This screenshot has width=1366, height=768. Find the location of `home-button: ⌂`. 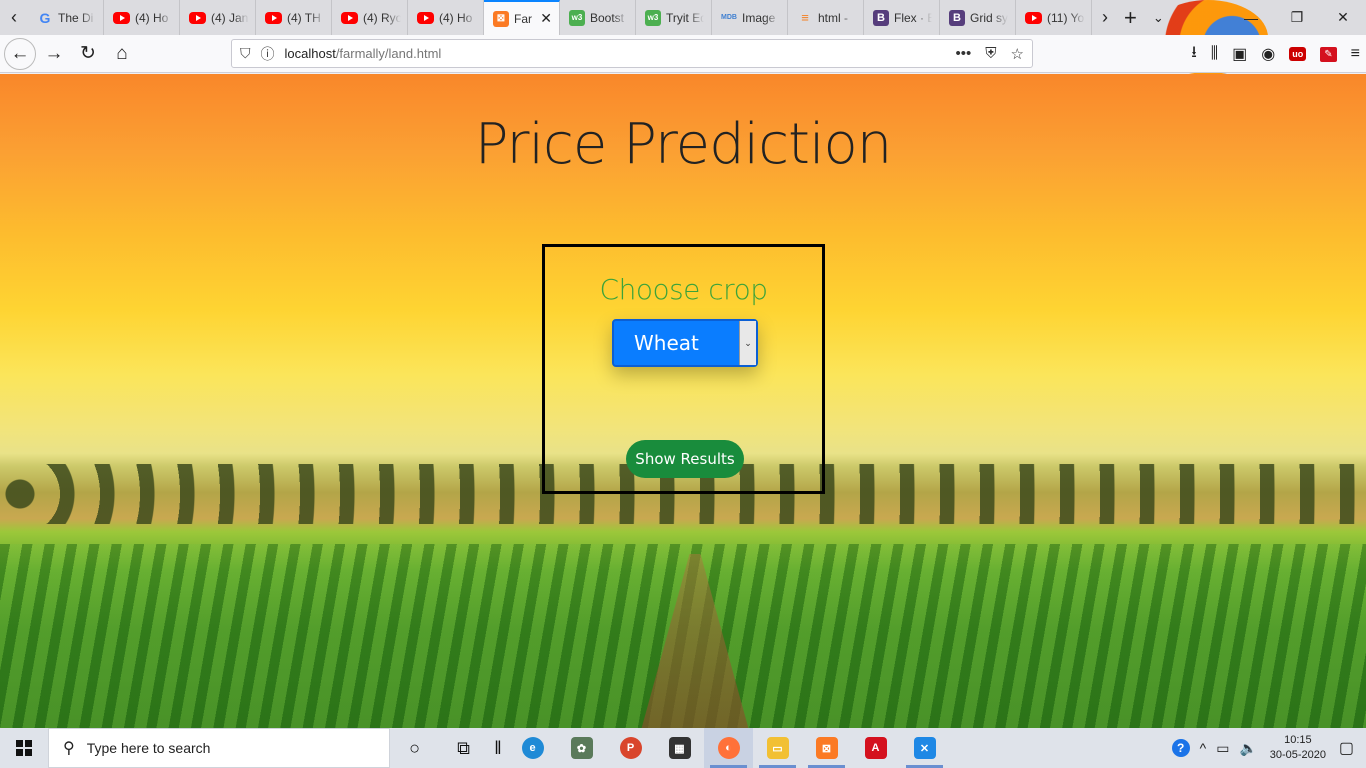

home-button: ⌂ is located at coordinates (122, 54).